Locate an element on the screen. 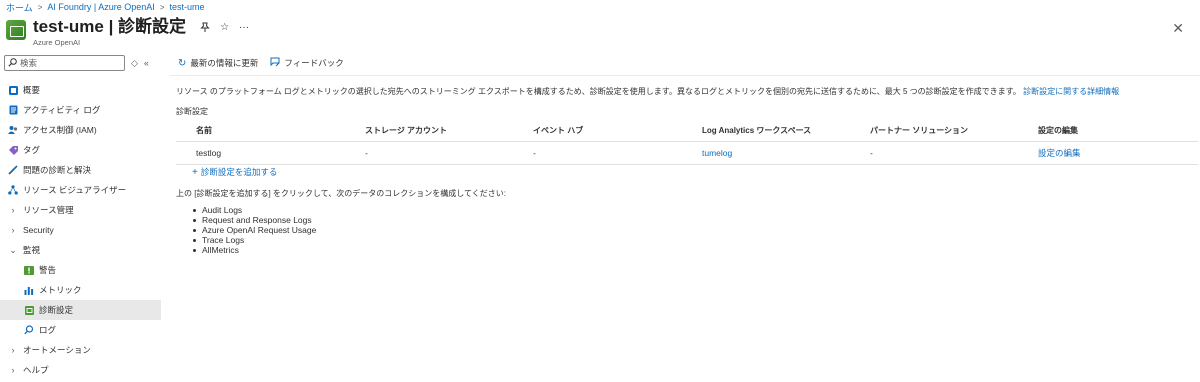 The image size is (1200, 382). sidebar-item-diagnose: 問題の診断と解決 is located at coordinates (80, 170).